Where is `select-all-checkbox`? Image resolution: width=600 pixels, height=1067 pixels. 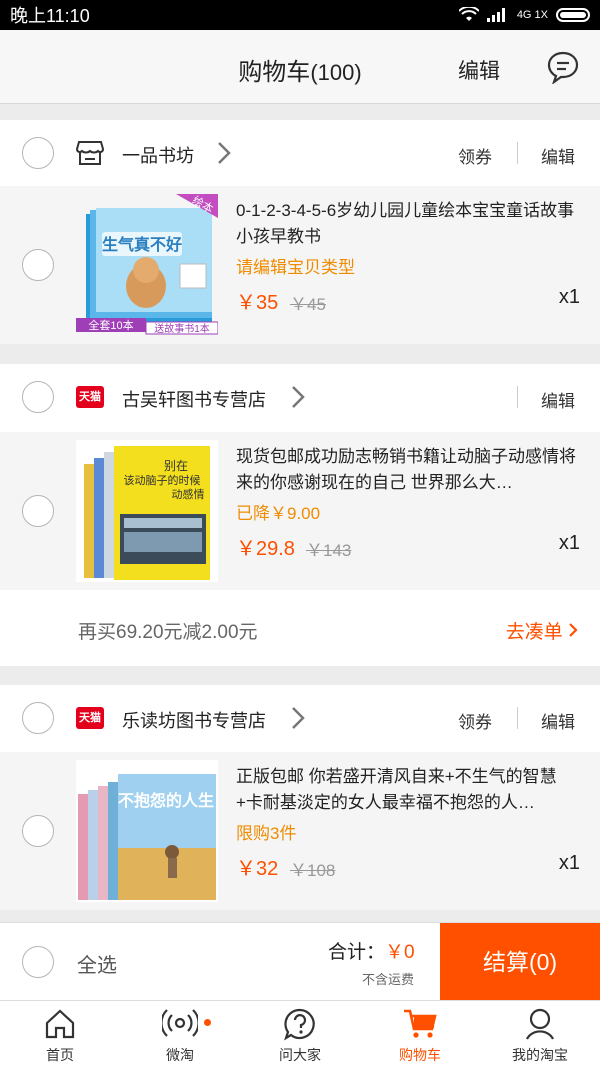
select-all-checkbox is located at coordinates (38, 962).